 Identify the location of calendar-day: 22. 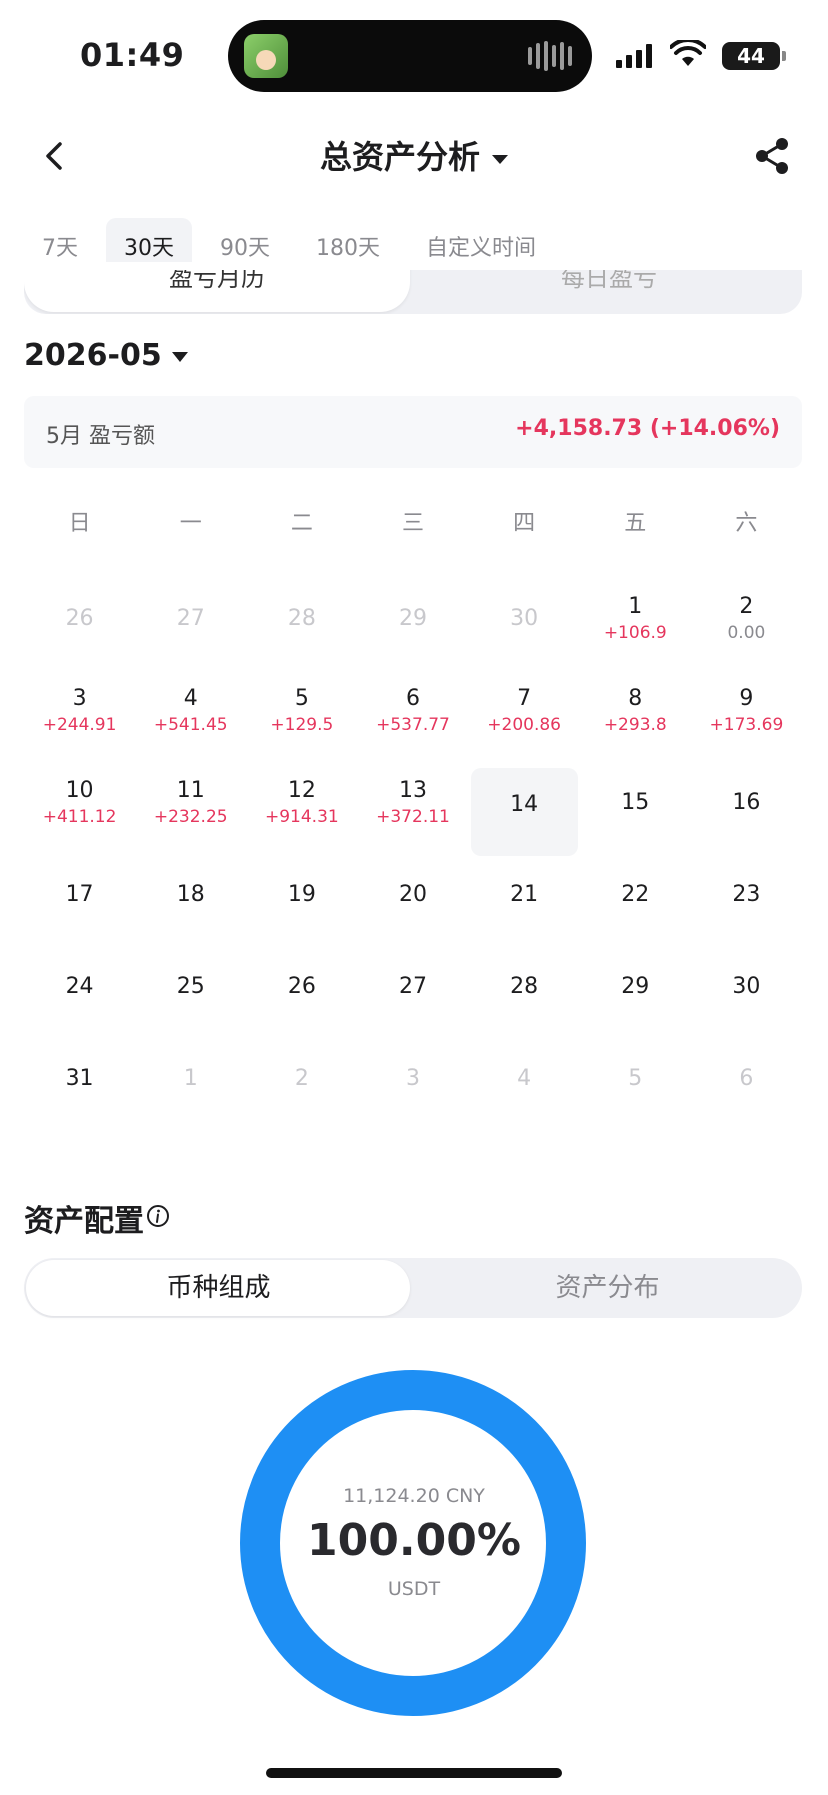
(635, 904).